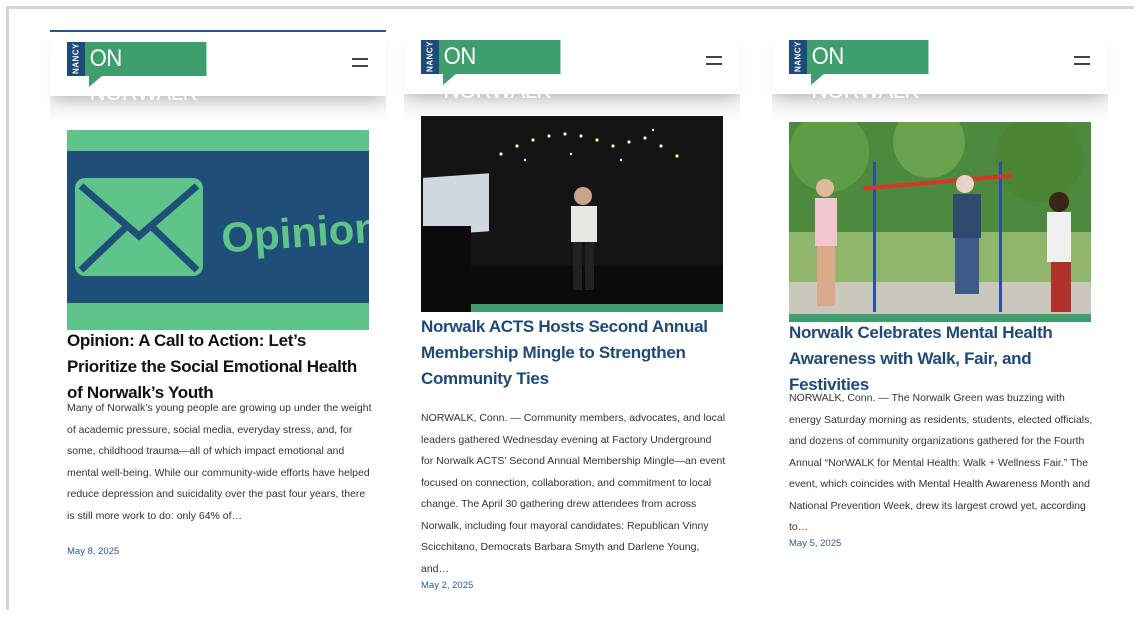 The image size is (1140, 620). Describe the element at coordinates (294, 233) in the screenshot. I see `opinion-graphic-text: Opinion` at that location.